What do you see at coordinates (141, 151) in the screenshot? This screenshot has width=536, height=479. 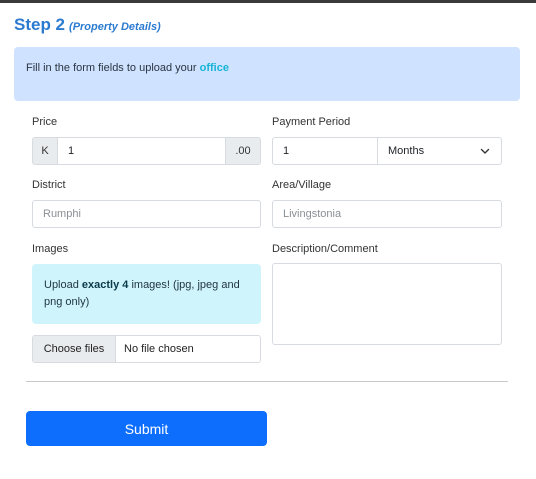 I see `price-input: 1` at bounding box center [141, 151].